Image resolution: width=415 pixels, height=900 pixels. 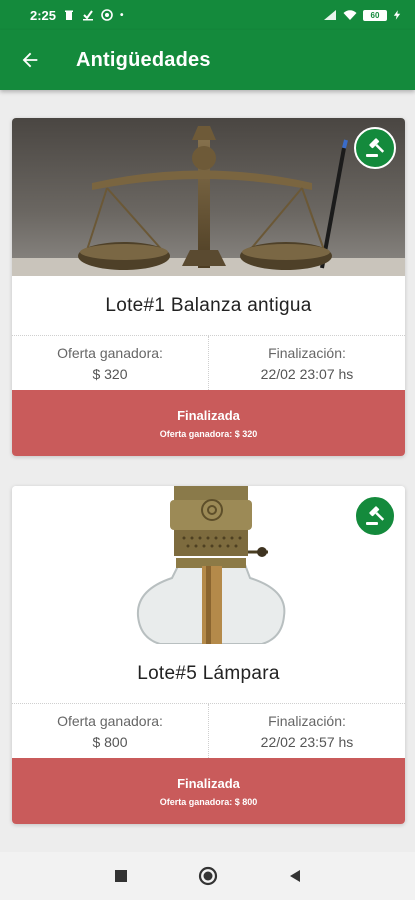 What do you see at coordinates (43, 15) in the screenshot?
I see `clock: 2:25` at bounding box center [43, 15].